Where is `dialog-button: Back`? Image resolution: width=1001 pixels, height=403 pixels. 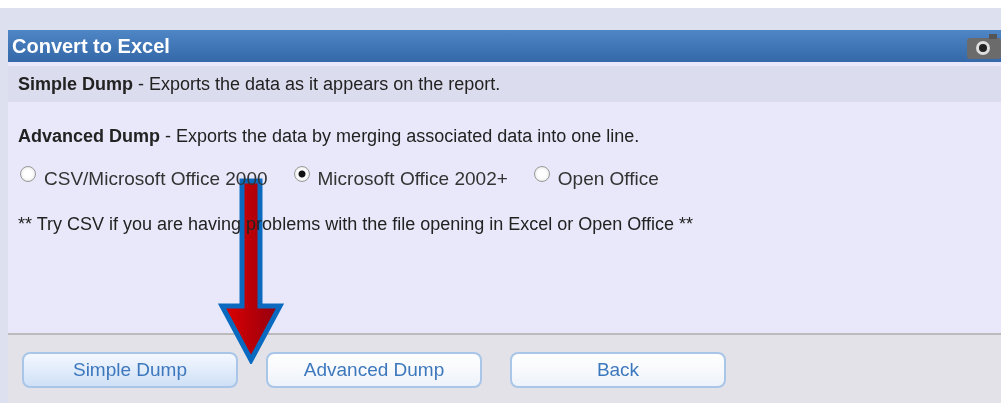 dialog-button: Back is located at coordinates (618, 370).